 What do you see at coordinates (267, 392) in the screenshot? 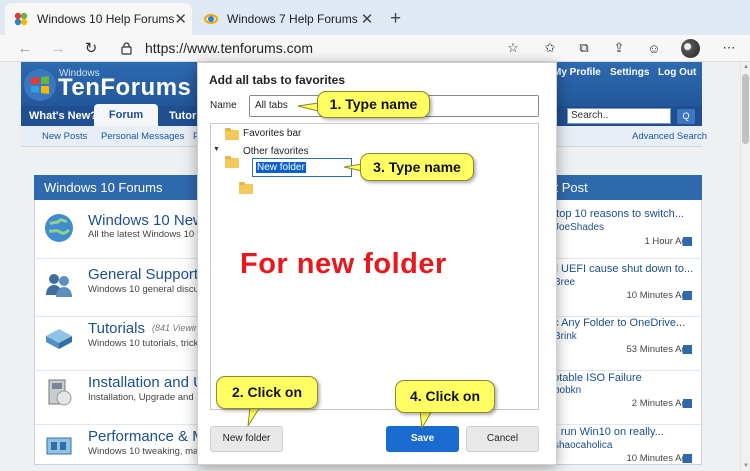
I see `step-2-callout: 2. Click on` at bounding box center [267, 392].